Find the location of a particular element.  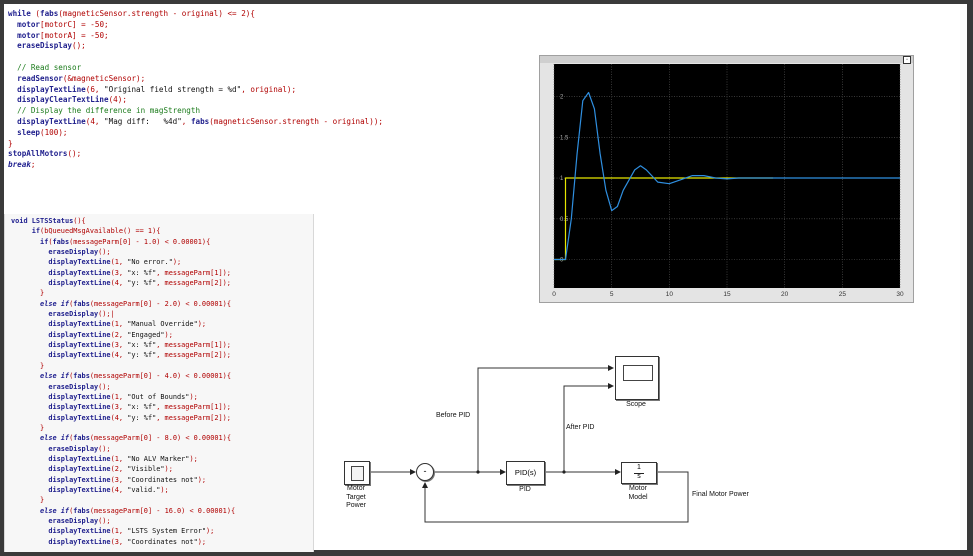

code-token: (&magneticSensor); is located at coordinates (104, 78).